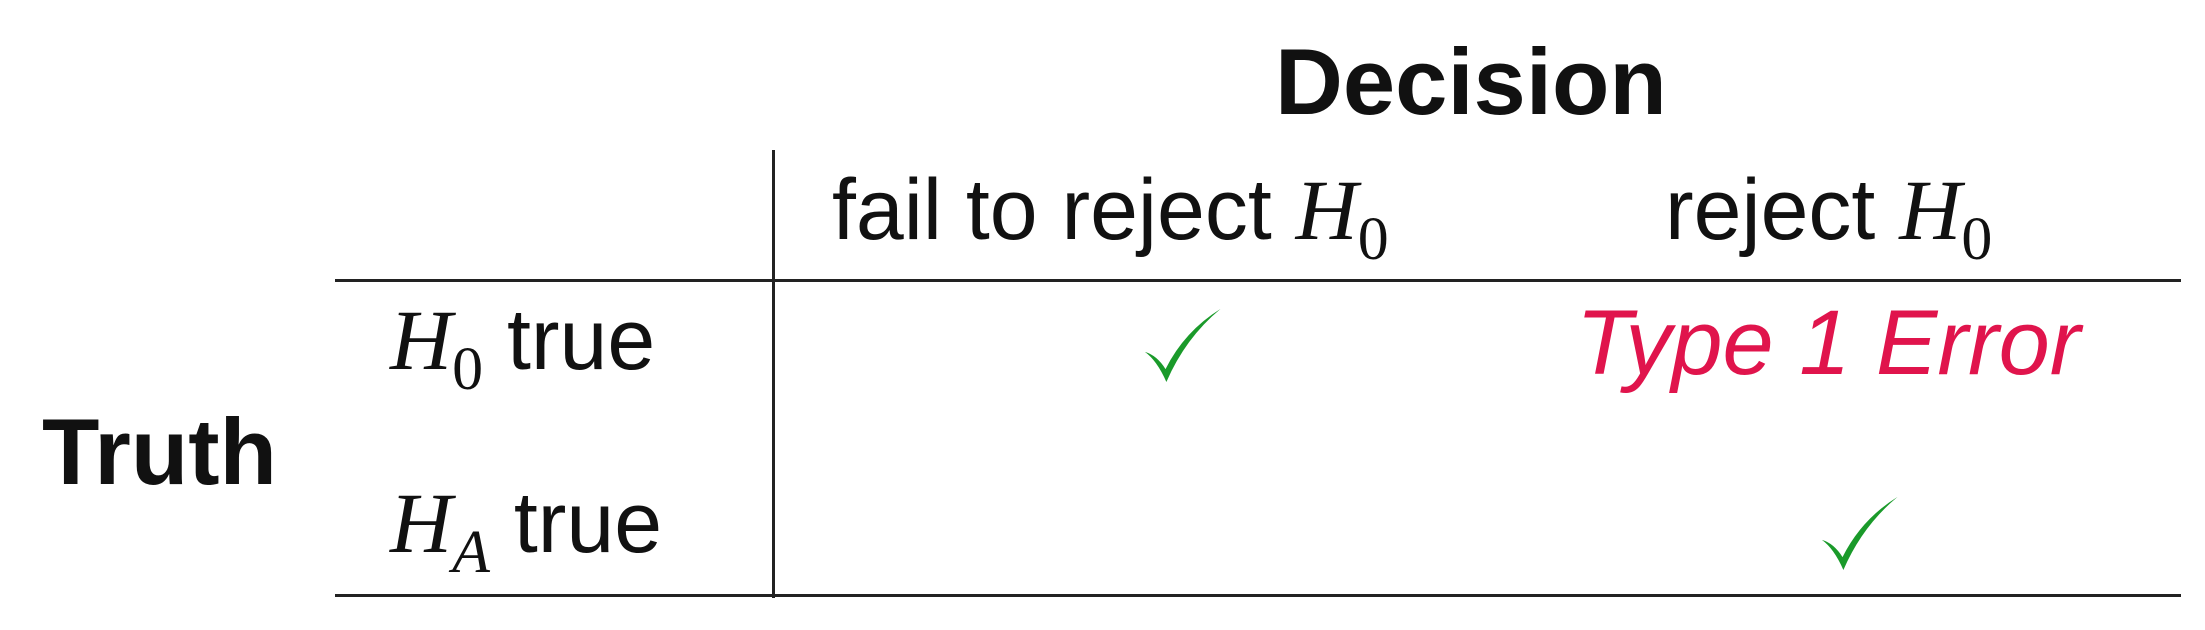 Image resolution: width=2205 pixels, height=630 pixels. I want to click on column-header-fail-to-reject: fail to reject H0, so click(1110, 215).